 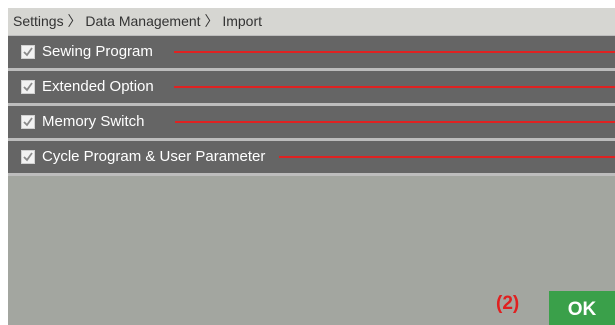 What do you see at coordinates (93, 121) in the screenshot?
I see `item-label: Memory Switch` at bounding box center [93, 121].